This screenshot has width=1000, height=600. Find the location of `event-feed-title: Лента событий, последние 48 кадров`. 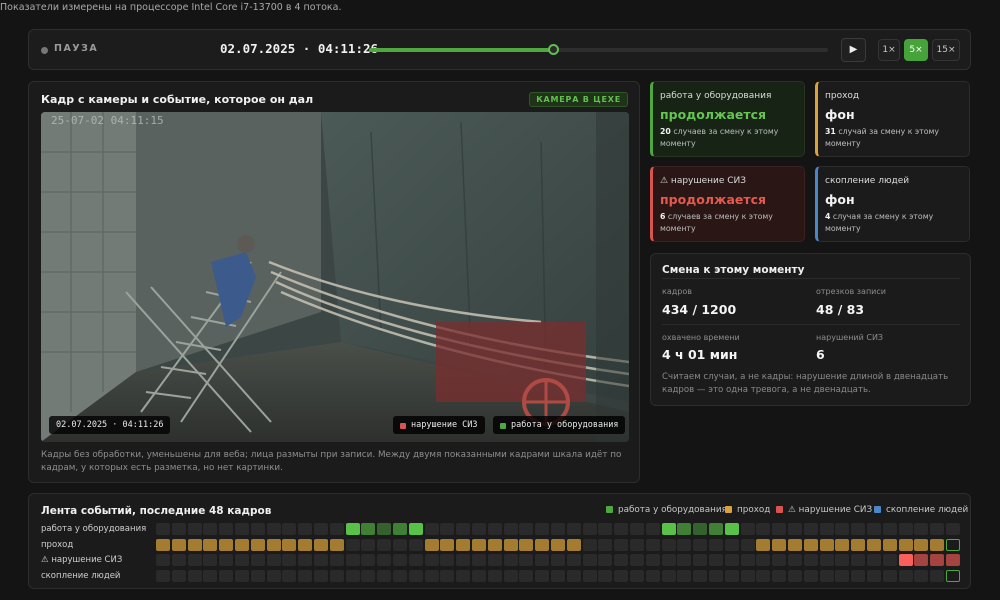

event-feed-title: Лента событий, последние 48 кадров is located at coordinates (156, 511).